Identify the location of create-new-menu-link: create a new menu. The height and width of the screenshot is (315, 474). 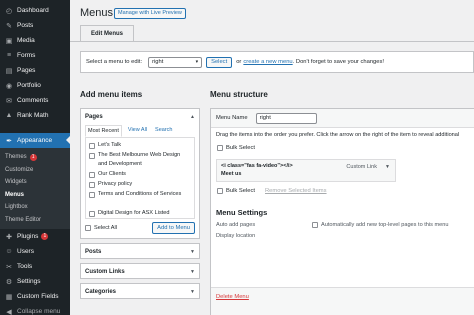
(267, 62).